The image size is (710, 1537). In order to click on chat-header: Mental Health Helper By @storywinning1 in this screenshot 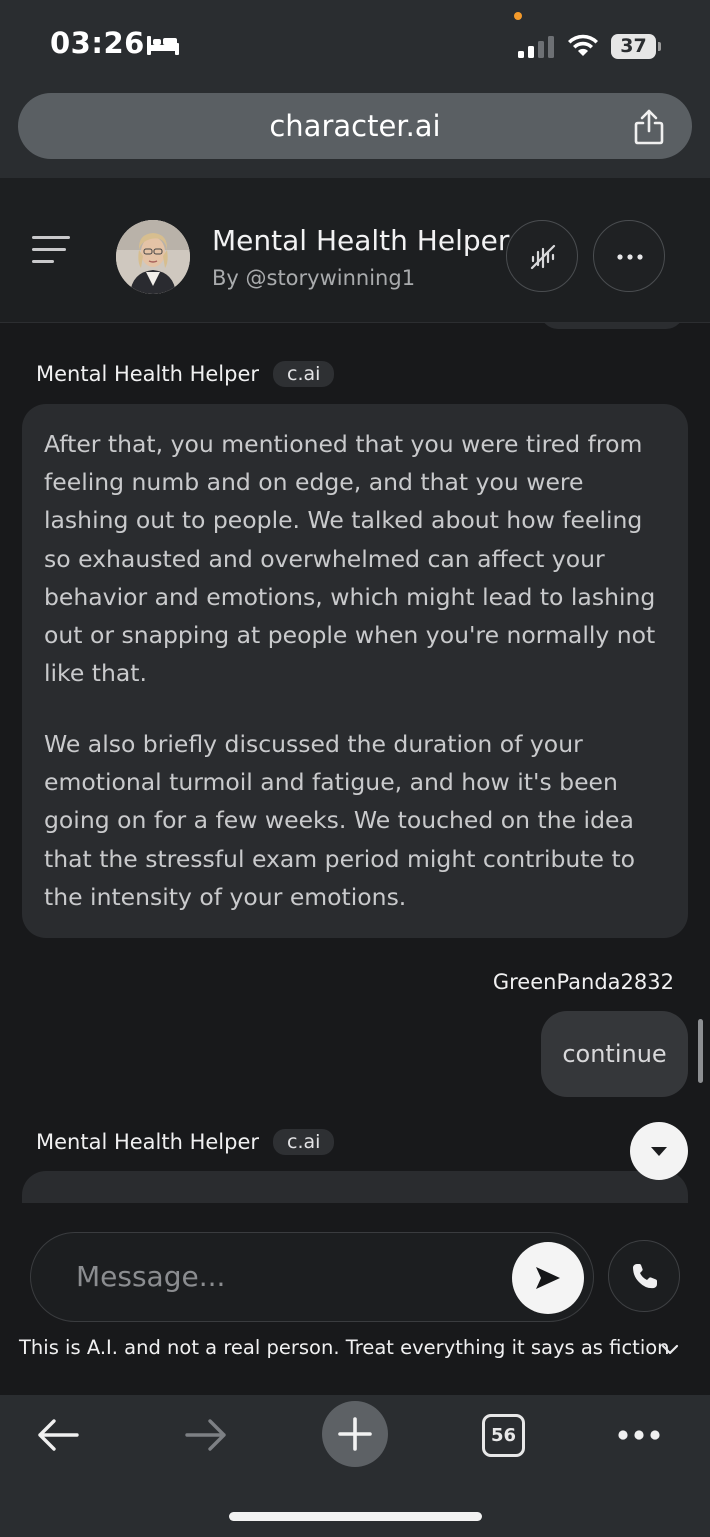, I will do `click(355, 250)`.